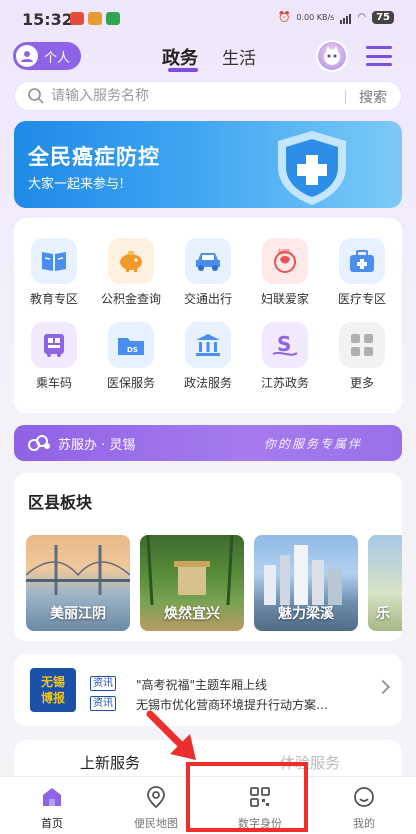 This screenshot has height=834, width=416. I want to click on active-tab-indicator, so click(183, 70).